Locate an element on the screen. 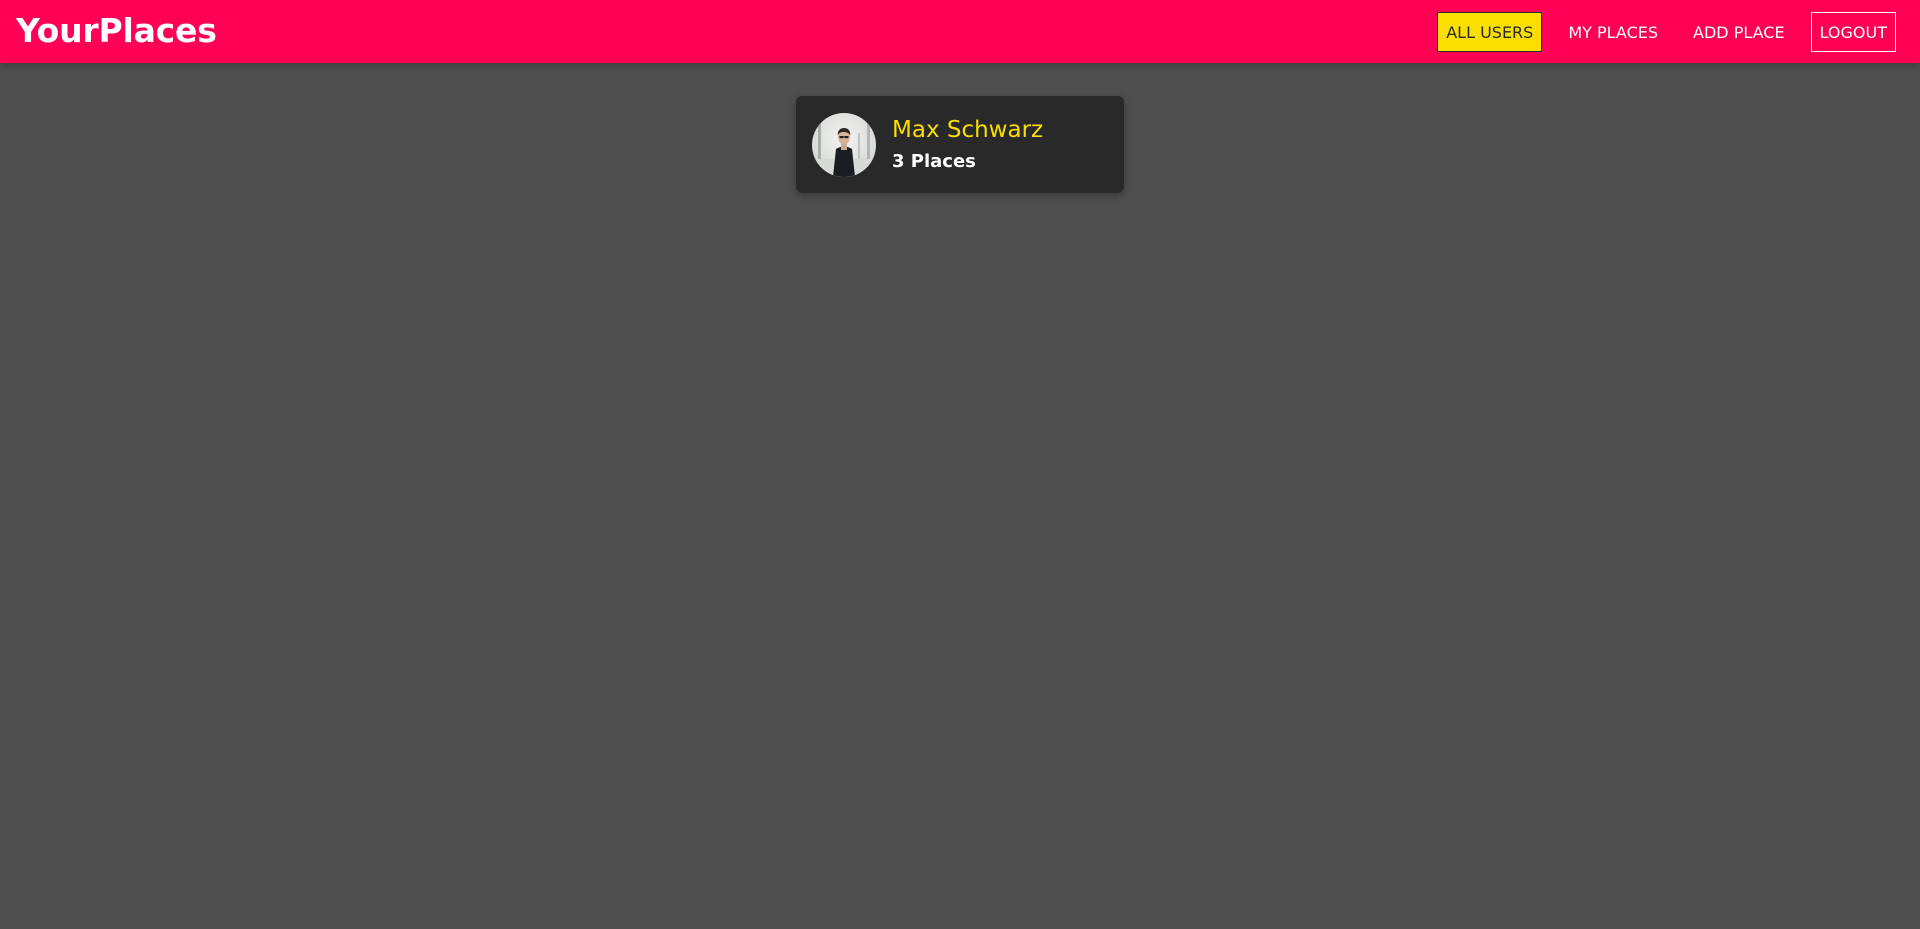  user-places-count: 3 Places is located at coordinates (934, 161).